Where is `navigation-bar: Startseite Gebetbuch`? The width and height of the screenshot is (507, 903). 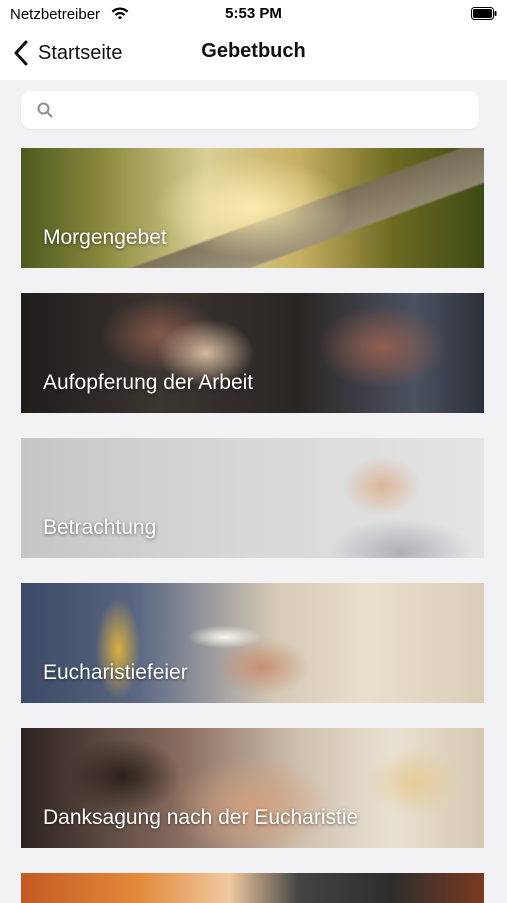 navigation-bar: Startseite Gebetbuch is located at coordinates (253, 54).